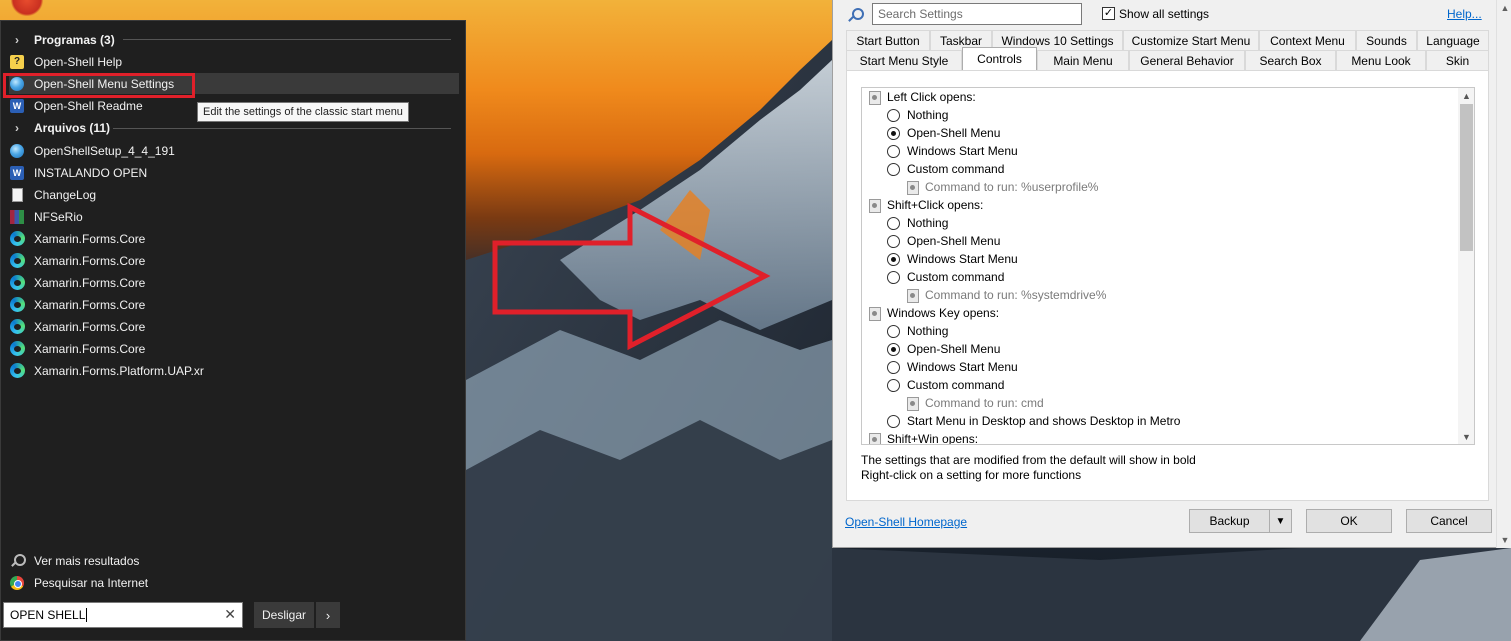 This screenshot has height=641, width=1511. Describe the element at coordinates (234, 370) in the screenshot. I see `list-item: Xamarin.Forms.Platform.UAP.xr` at that location.